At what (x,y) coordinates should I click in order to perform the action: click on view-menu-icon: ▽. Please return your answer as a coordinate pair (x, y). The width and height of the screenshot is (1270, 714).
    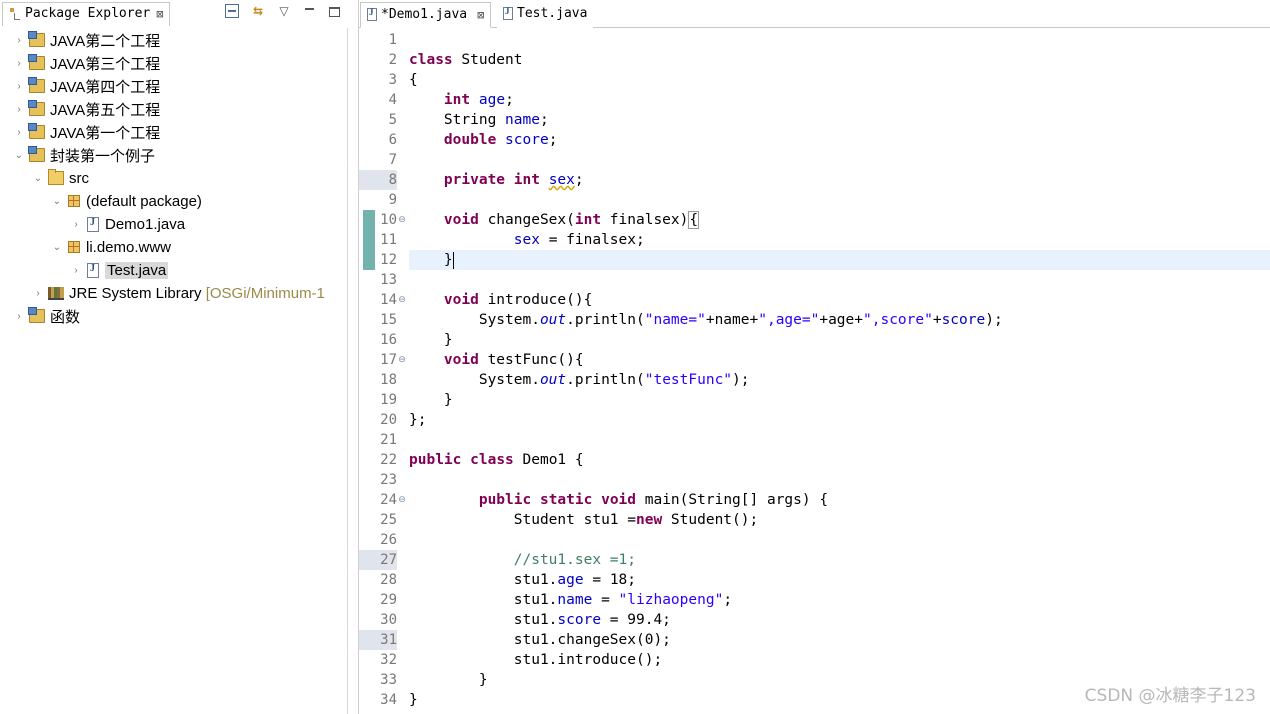
    Looking at the image, I should click on (284, 11).